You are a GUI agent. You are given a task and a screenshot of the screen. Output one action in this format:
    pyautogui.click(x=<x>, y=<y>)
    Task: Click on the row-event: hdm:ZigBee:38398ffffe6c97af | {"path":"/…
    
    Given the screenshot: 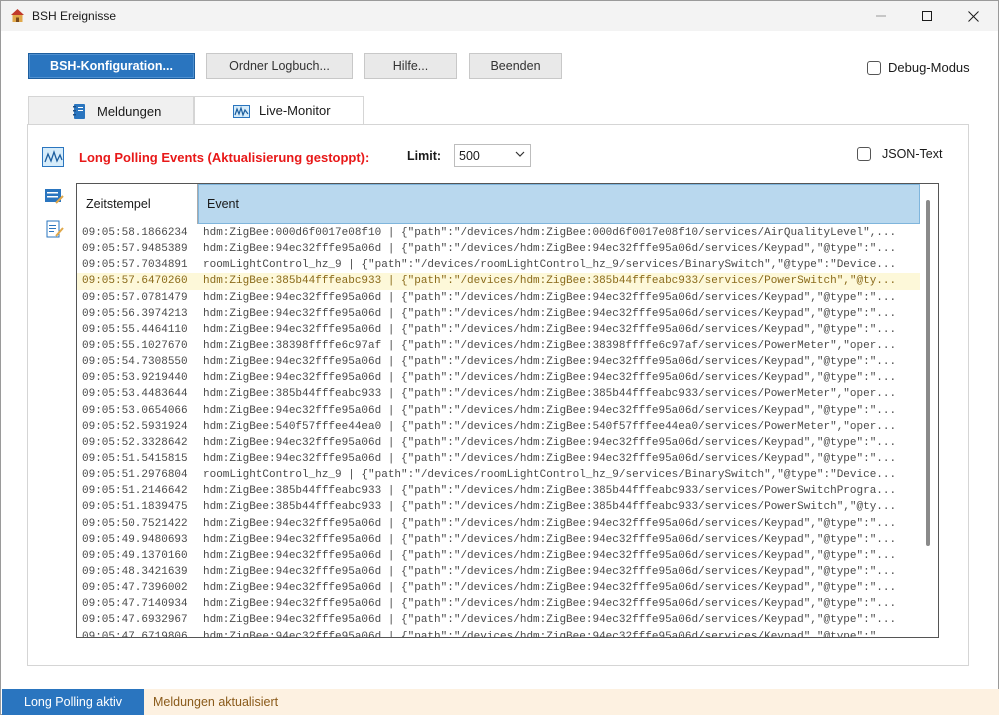 What is the action you would take?
    pyautogui.click(x=550, y=345)
    